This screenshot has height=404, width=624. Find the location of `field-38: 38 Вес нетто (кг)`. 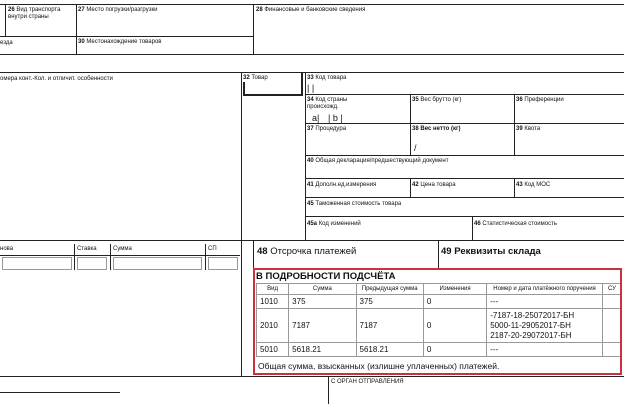

field-38: 38 Вес нетто (кг) is located at coordinates (436, 129).